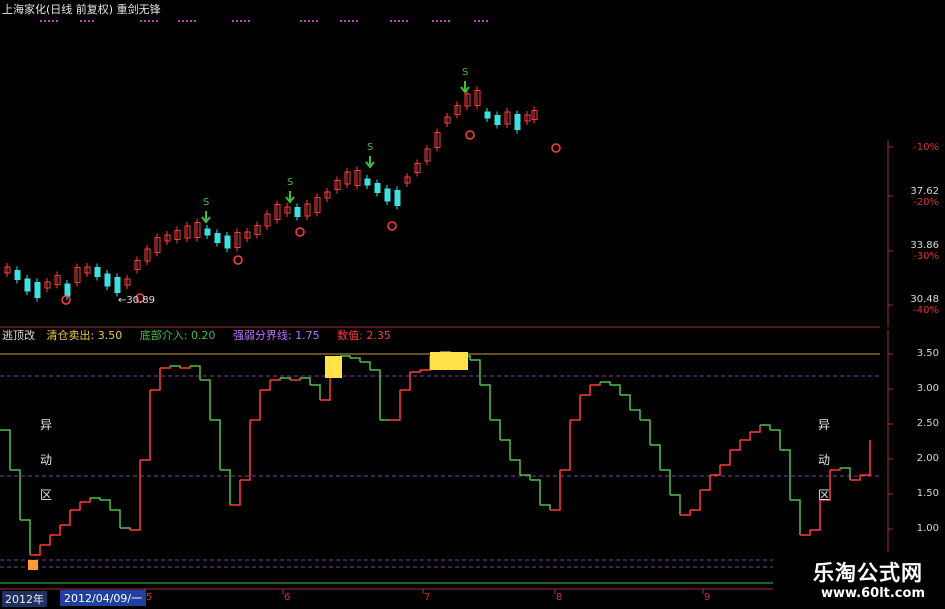  I want to click on time-axis-cursor-date: 2012/04/09/一, so click(103, 598).